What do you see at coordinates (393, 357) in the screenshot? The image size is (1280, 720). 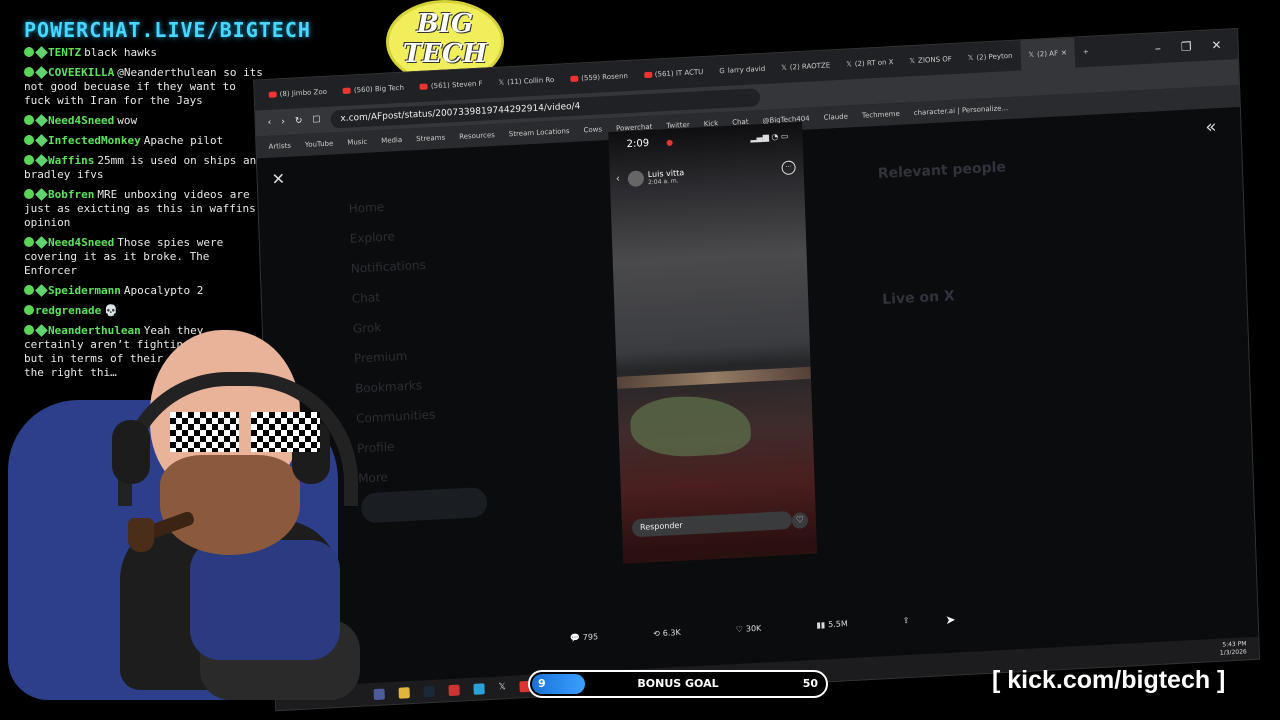 I see `nav-item: Premium` at bounding box center [393, 357].